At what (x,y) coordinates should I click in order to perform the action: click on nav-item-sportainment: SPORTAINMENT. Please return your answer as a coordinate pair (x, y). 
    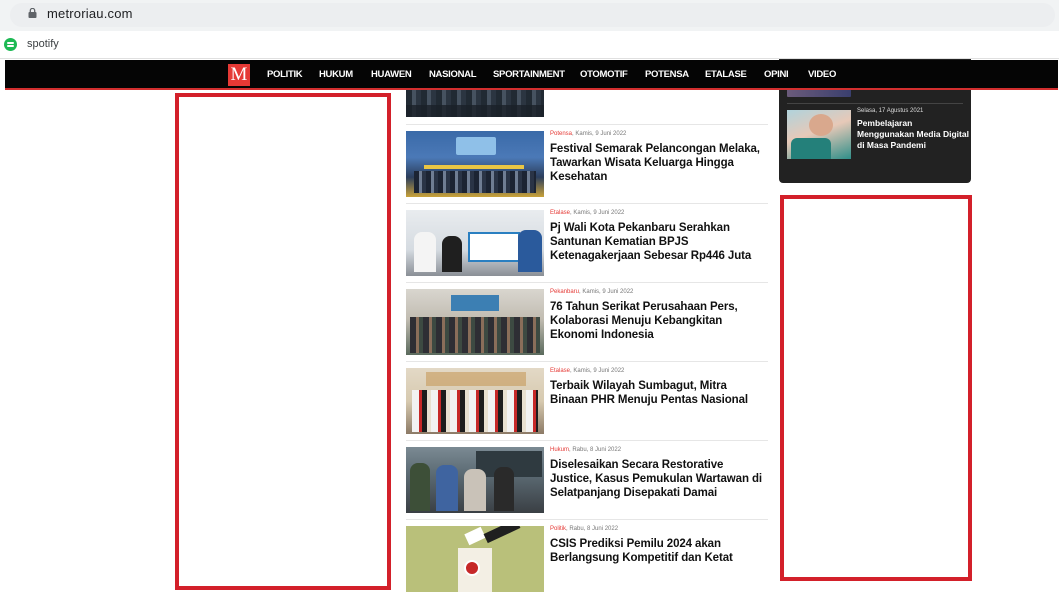
    Looking at the image, I should click on (529, 74).